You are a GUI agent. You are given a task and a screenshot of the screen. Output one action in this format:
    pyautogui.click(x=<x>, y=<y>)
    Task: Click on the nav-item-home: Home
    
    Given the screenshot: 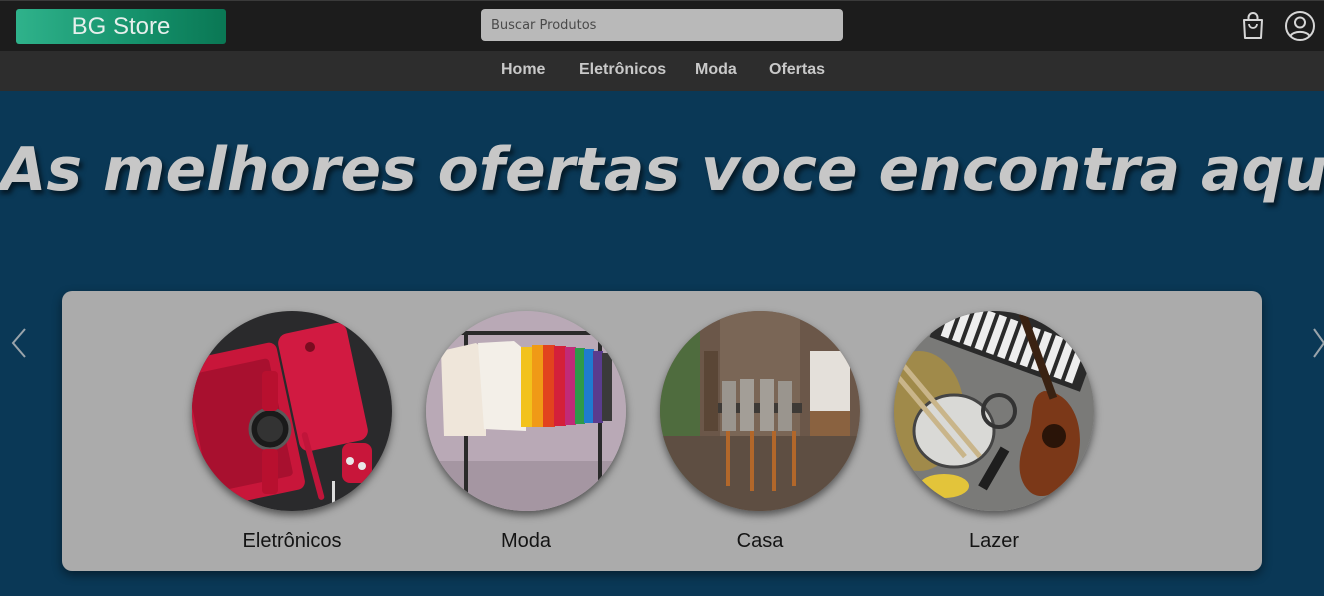 What is the action you would take?
    pyautogui.click(x=523, y=71)
    